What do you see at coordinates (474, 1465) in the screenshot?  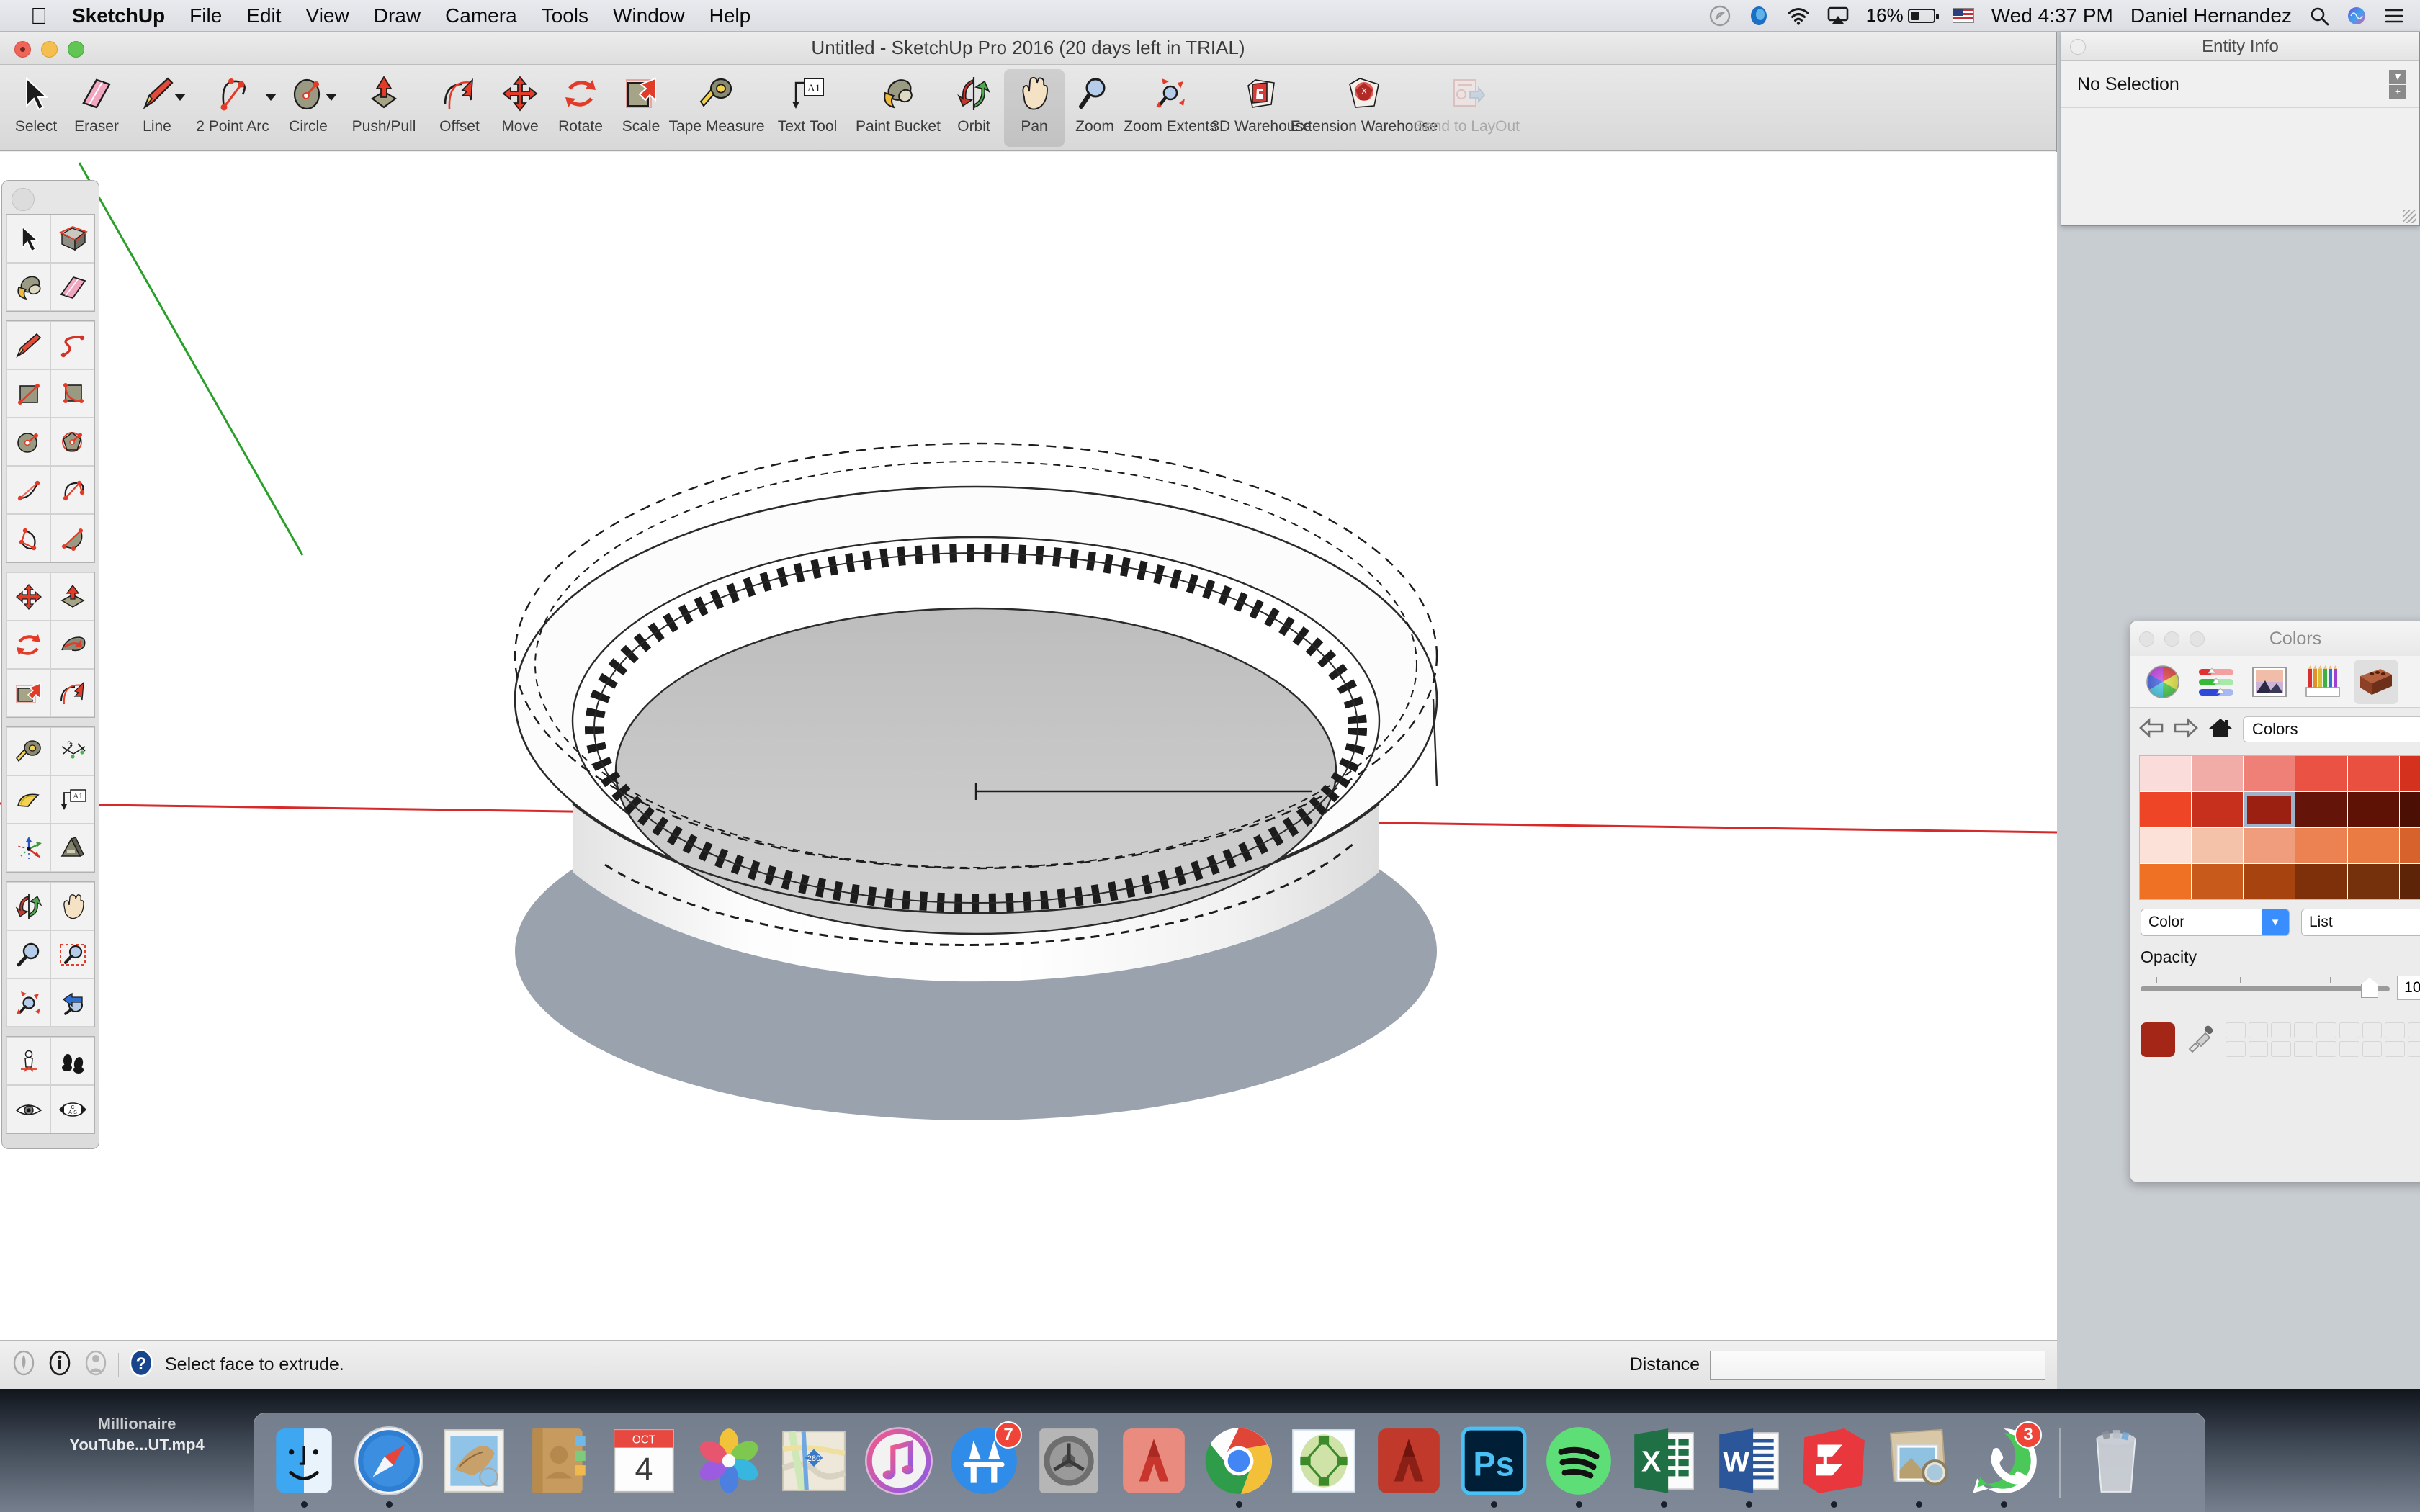 I see `dock-item-mail` at bounding box center [474, 1465].